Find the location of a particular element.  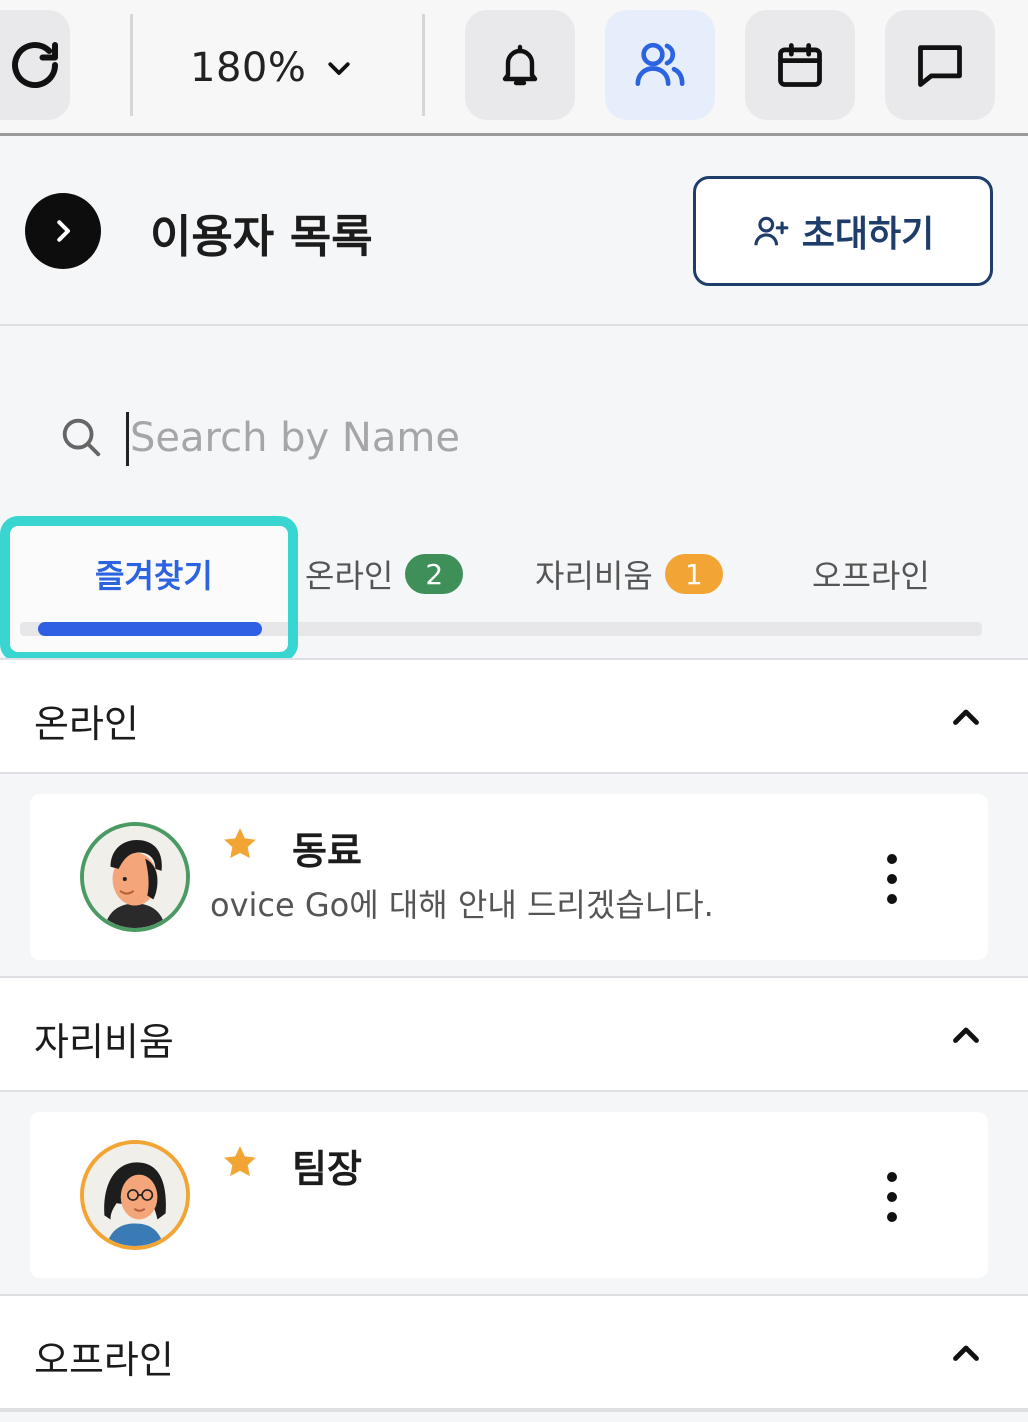

tab-online: 온라인 2 is located at coordinates (384, 574).